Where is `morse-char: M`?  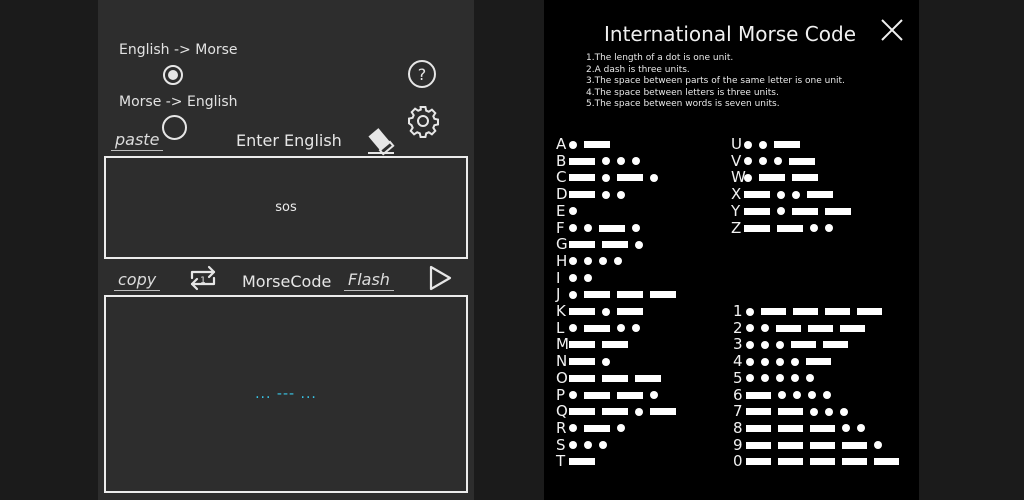
morse-char: M is located at coordinates (562, 344).